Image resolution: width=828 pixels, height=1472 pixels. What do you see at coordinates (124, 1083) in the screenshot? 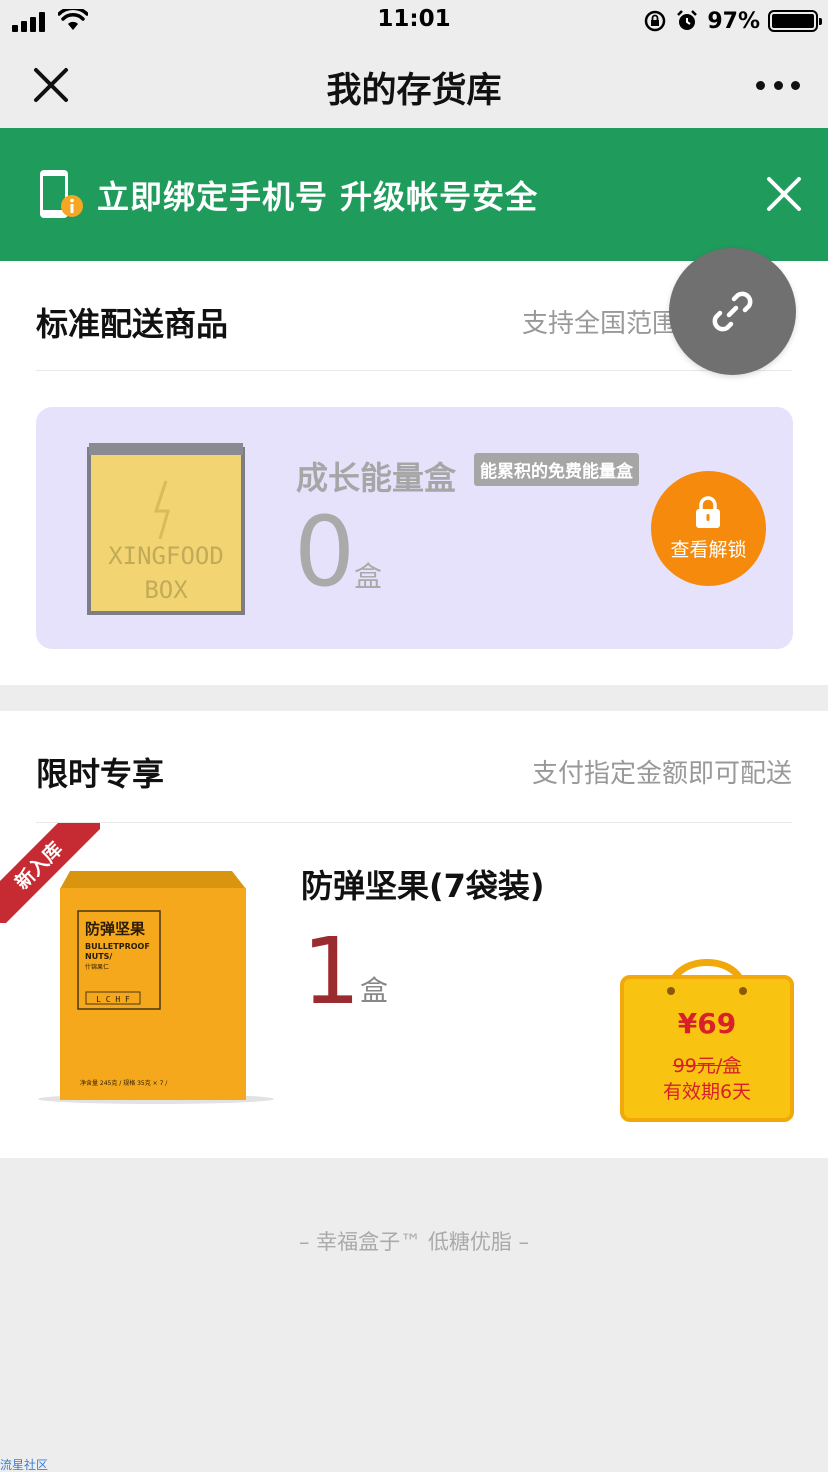
I see `box-bottom: 净含量 245克 / 规格 35克 × 7 /` at bounding box center [124, 1083].